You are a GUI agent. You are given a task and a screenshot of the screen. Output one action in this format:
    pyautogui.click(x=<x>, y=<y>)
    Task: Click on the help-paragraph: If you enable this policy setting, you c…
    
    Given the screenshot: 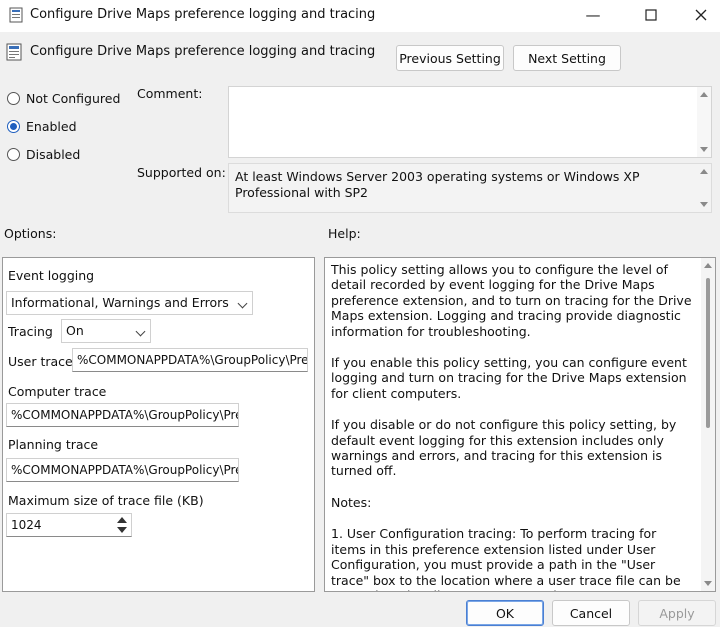 What is the action you would take?
    pyautogui.click(x=509, y=378)
    